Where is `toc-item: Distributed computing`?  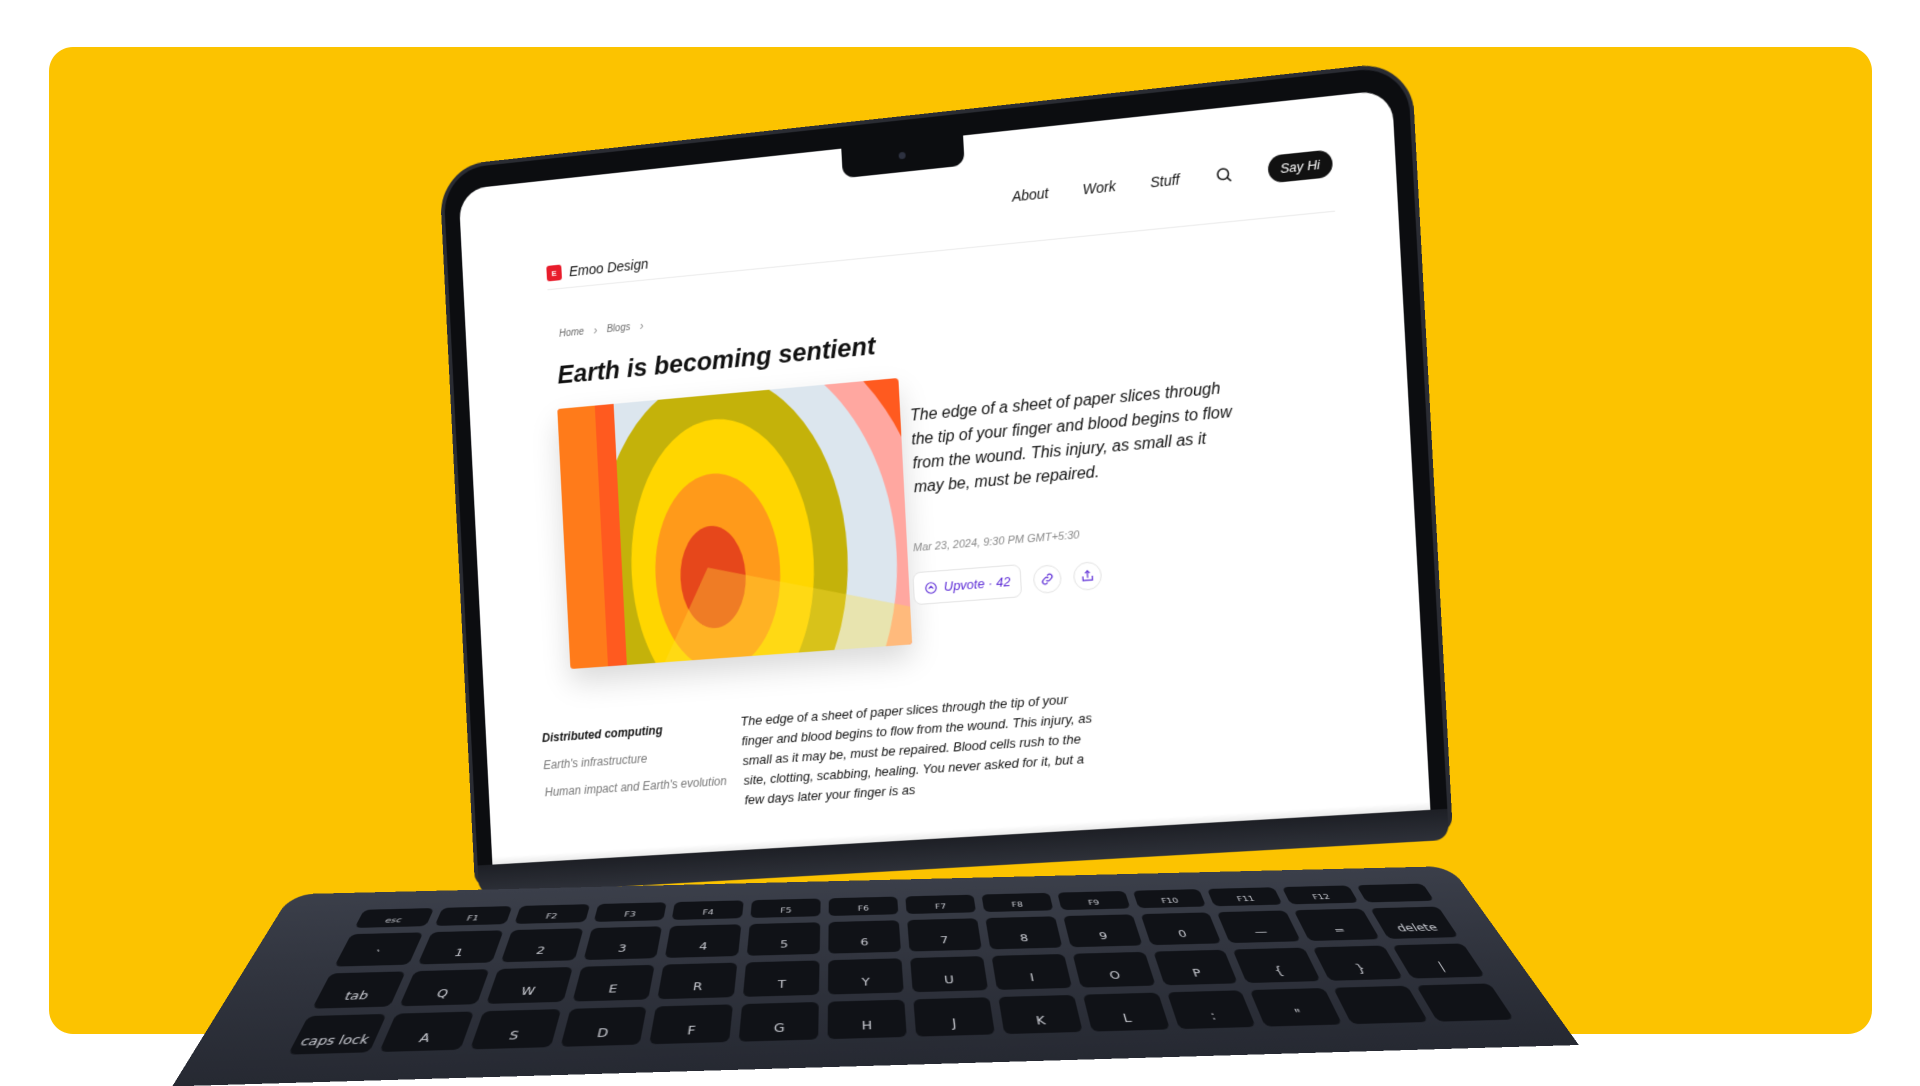 toc-item: Distributed computing is located at coordinates (637, 732).